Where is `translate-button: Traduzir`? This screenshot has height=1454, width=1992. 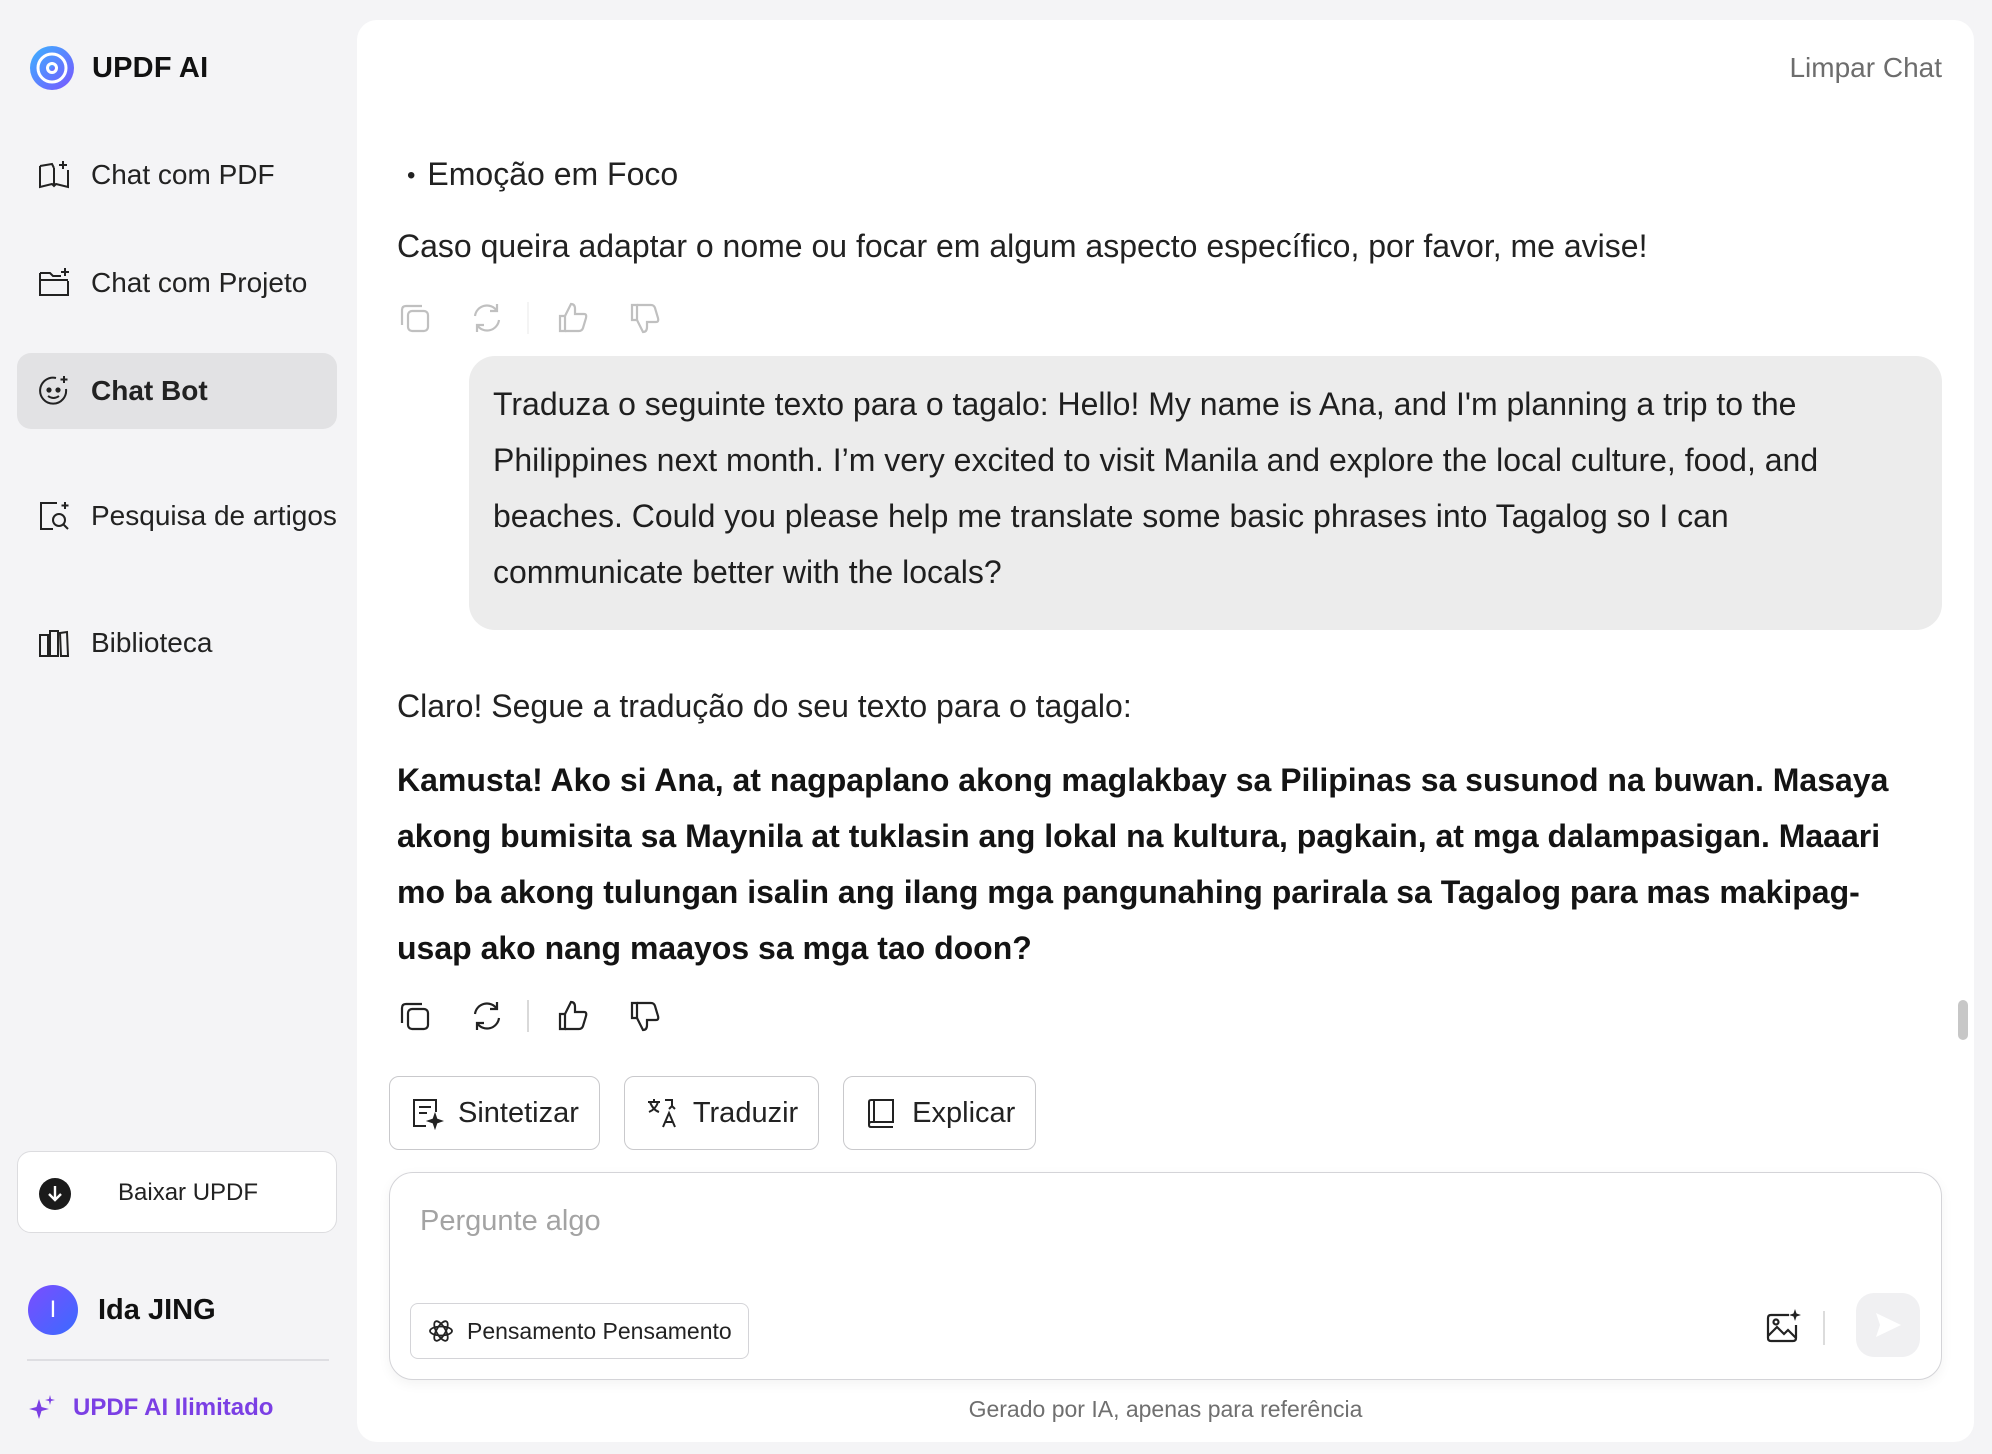
translate-button: Traduzir is located at coordinates (721, 1113).